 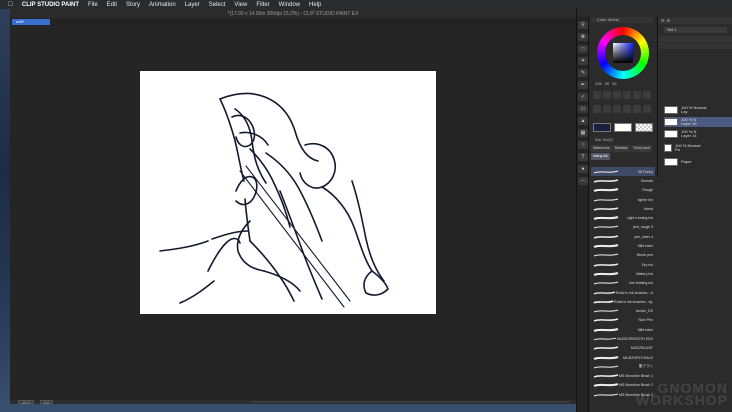 I want to click on brush-item: Dry ink, so click(x=623, y=264).